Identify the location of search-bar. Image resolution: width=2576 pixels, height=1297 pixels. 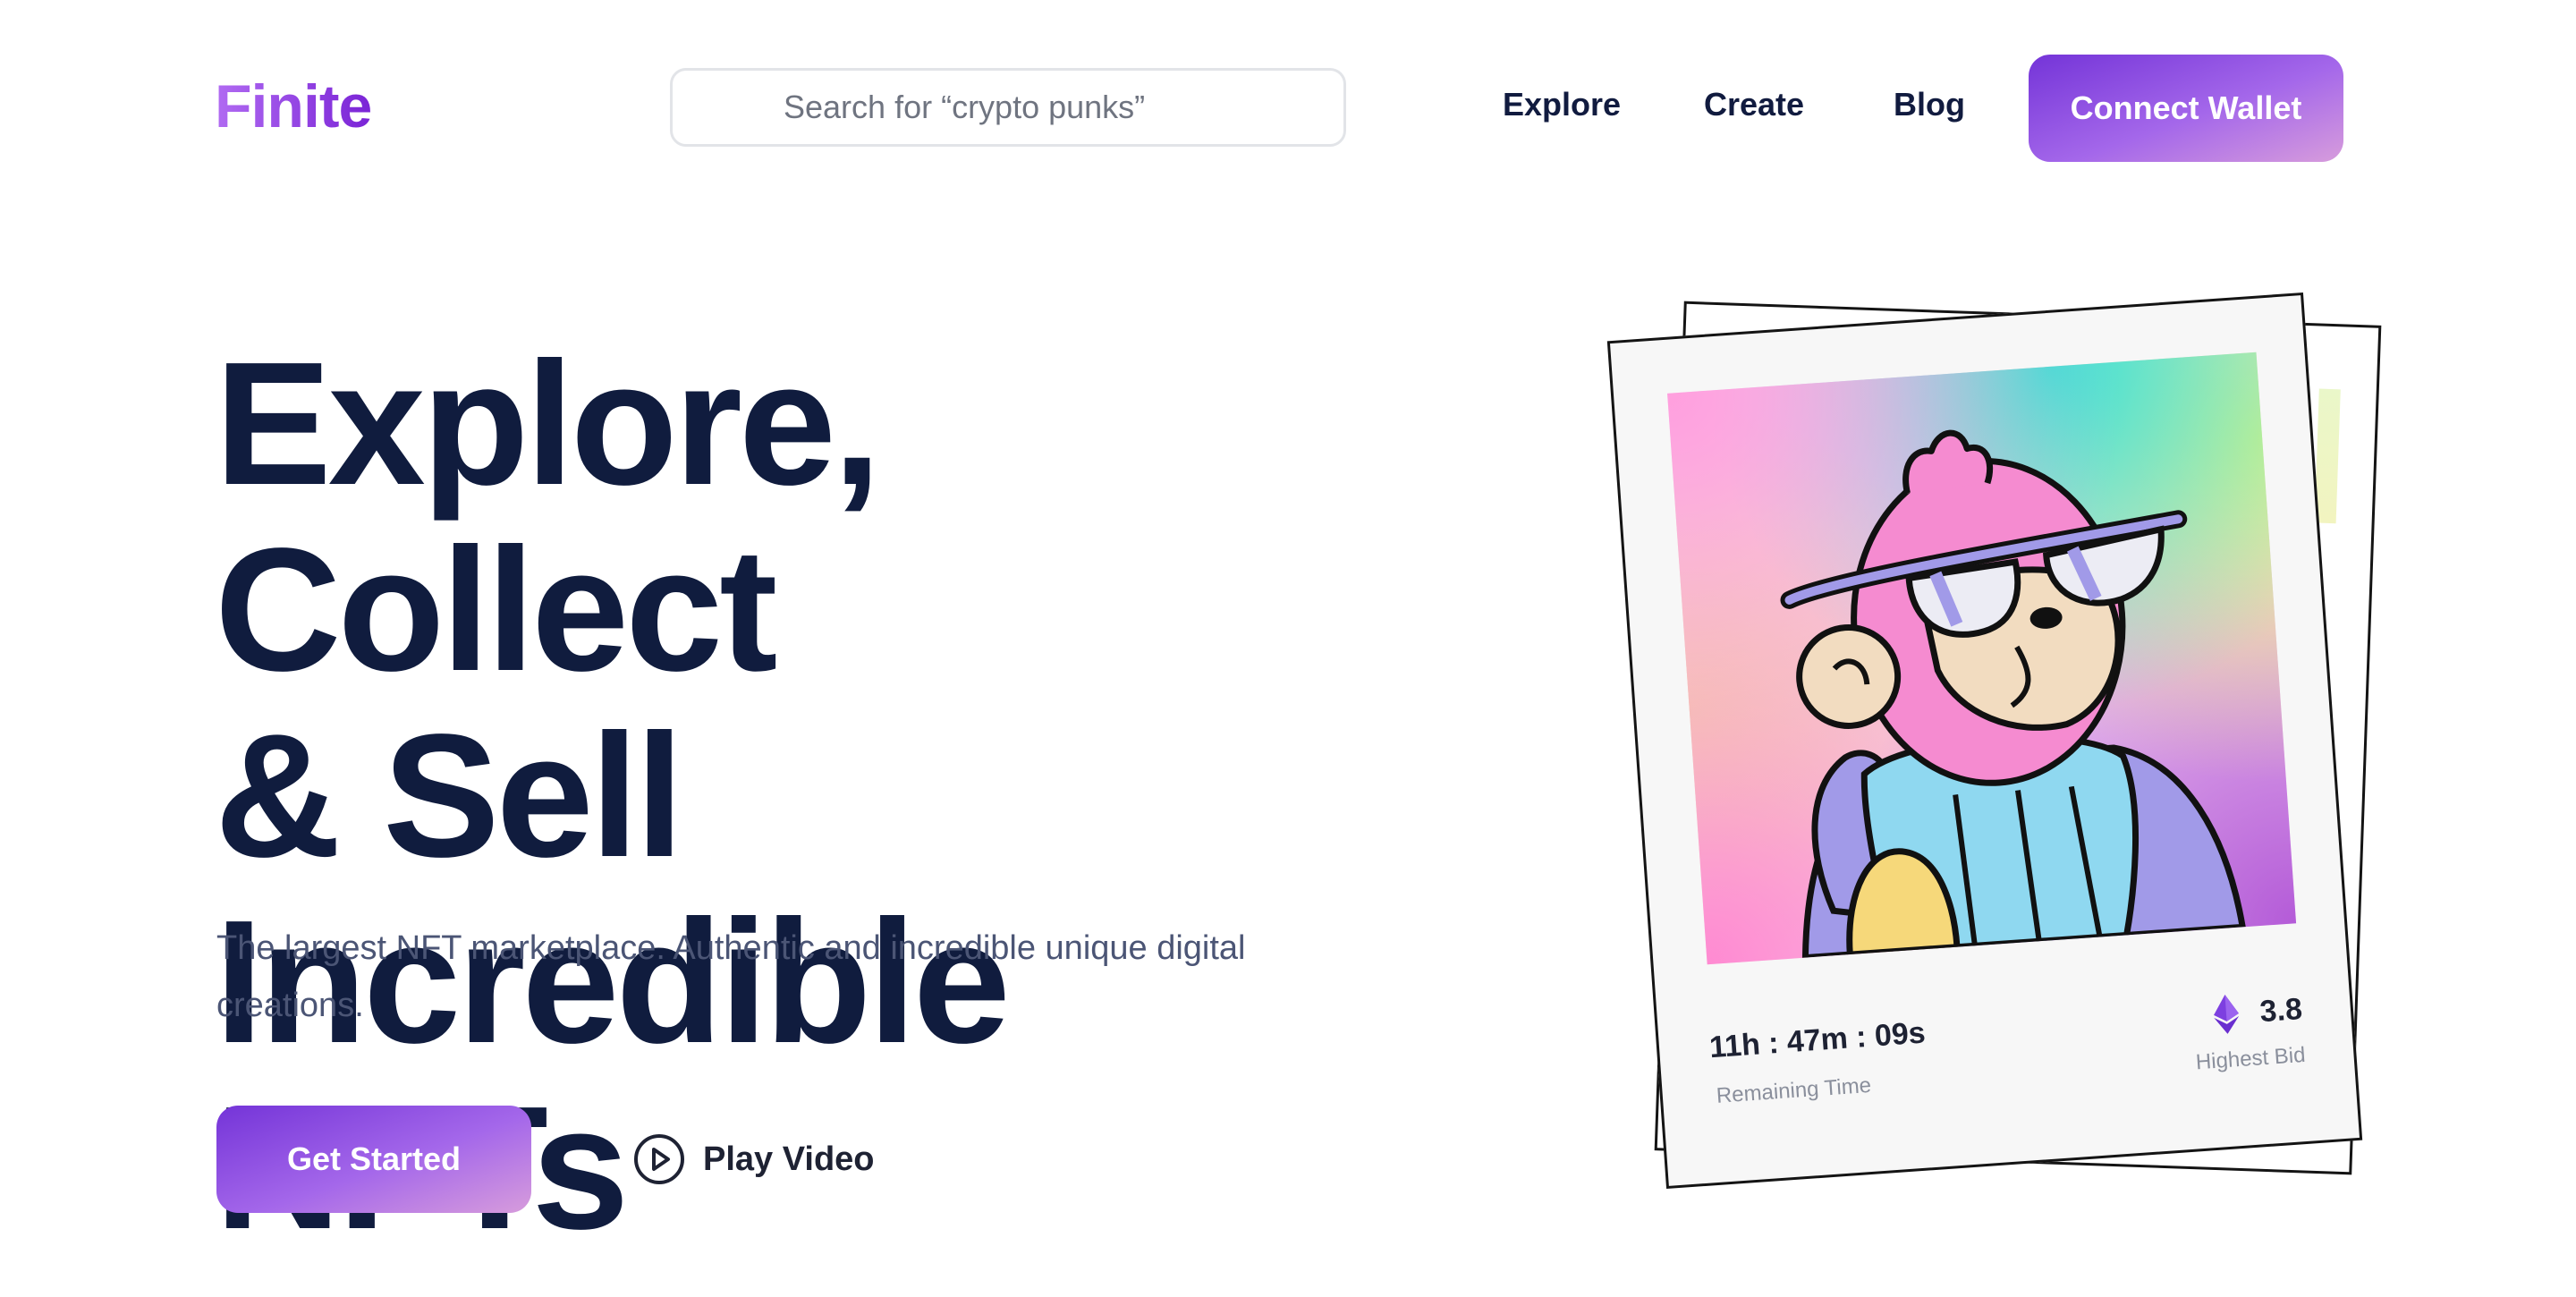
(1008, 107).